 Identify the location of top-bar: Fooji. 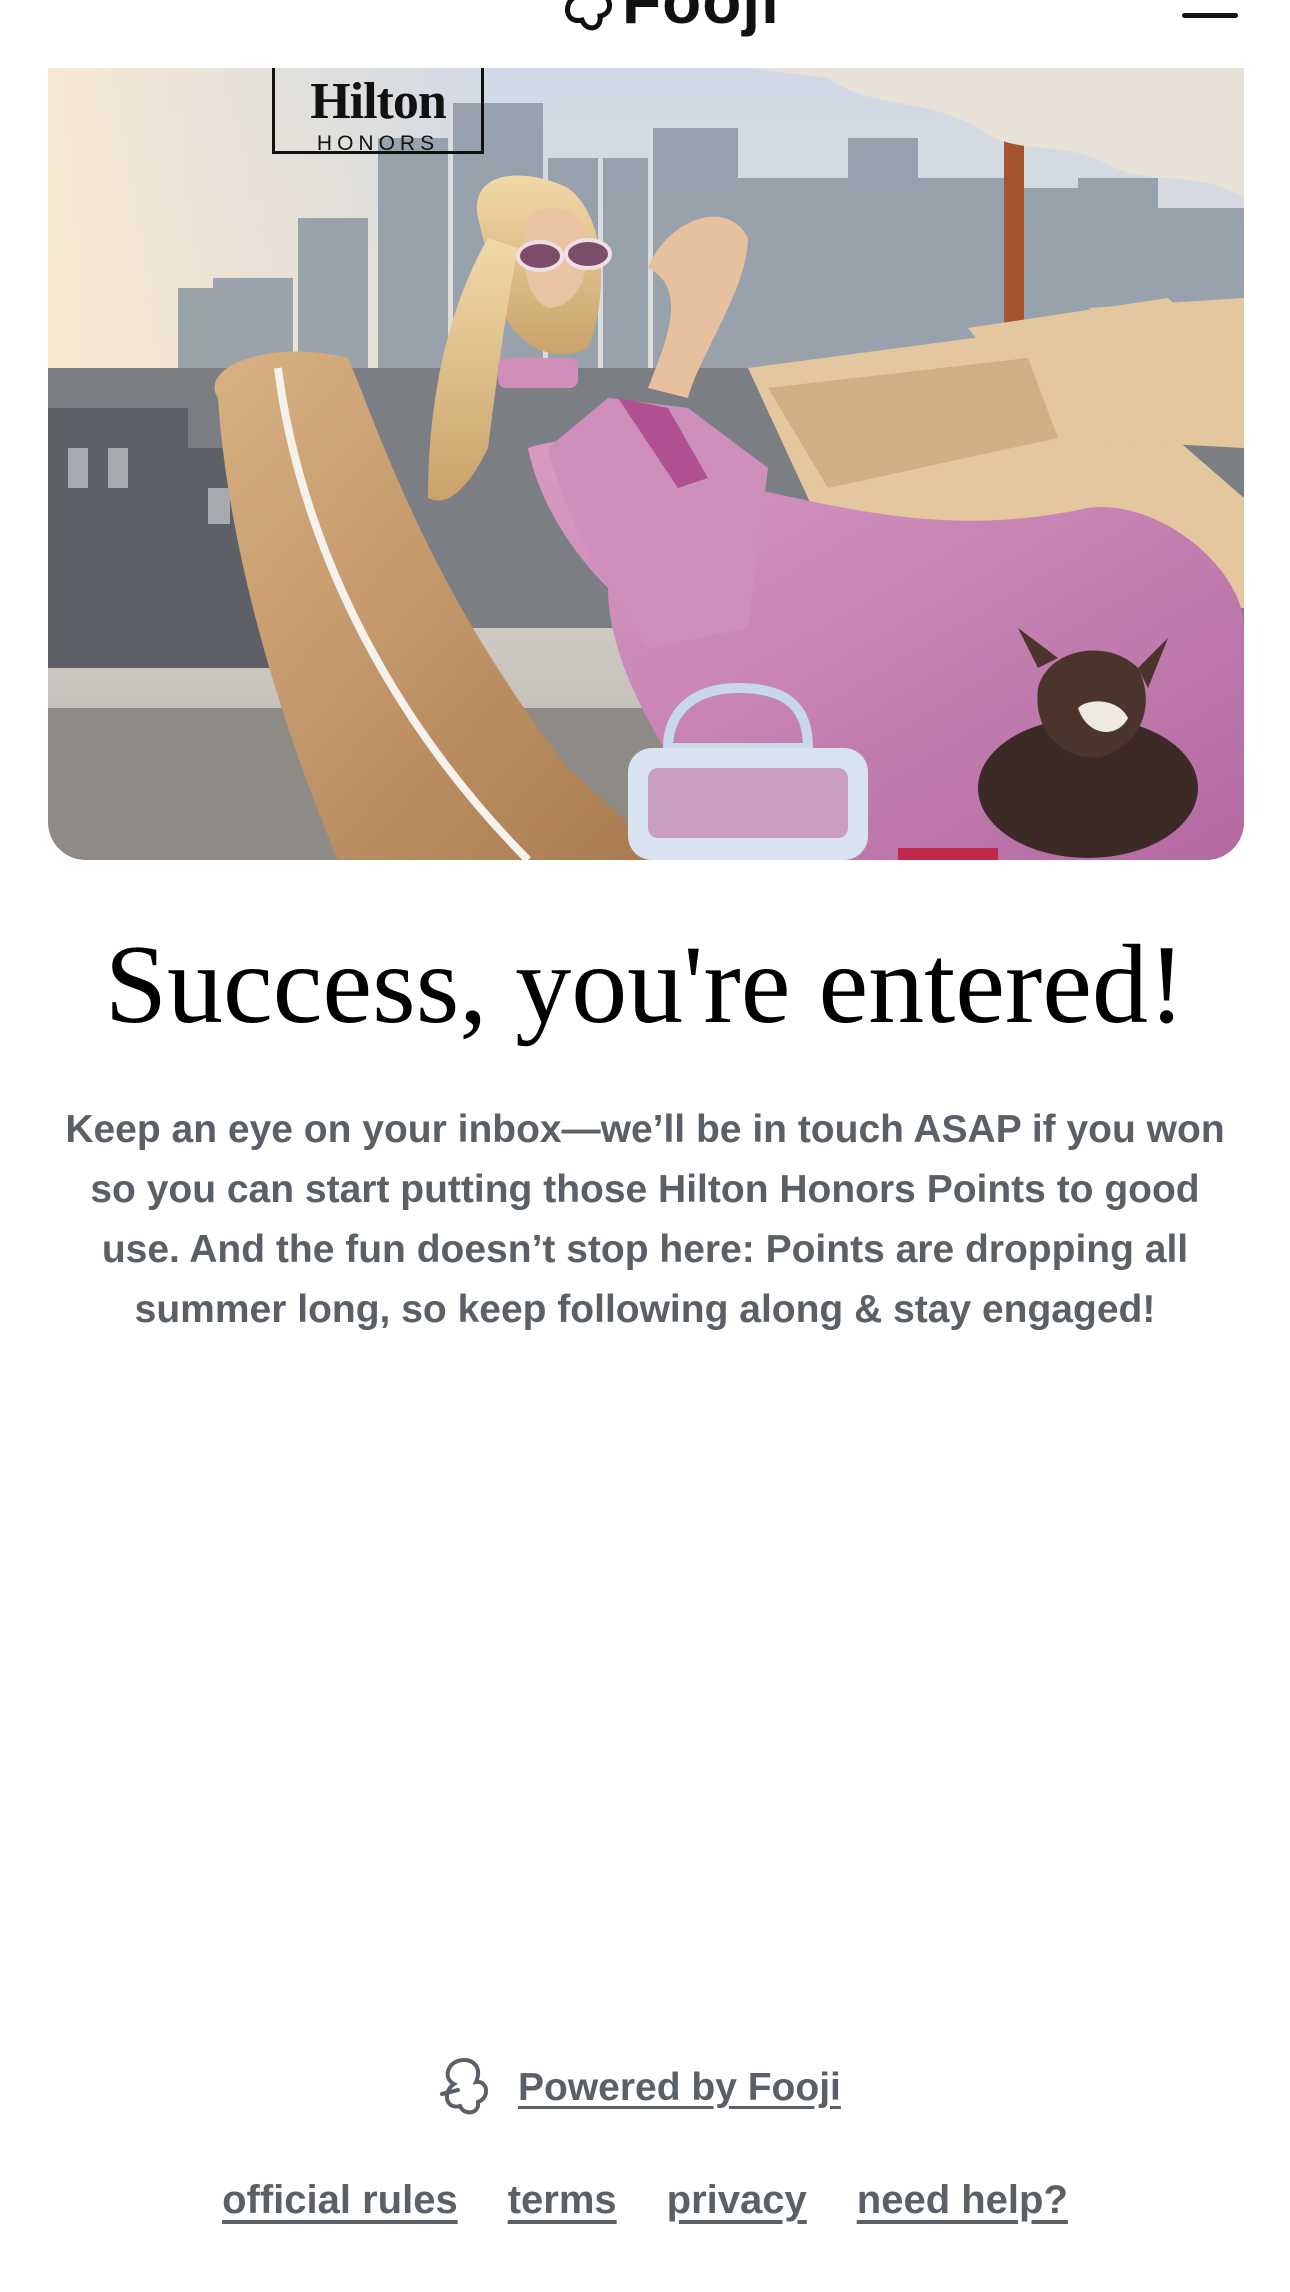
(645, 34).